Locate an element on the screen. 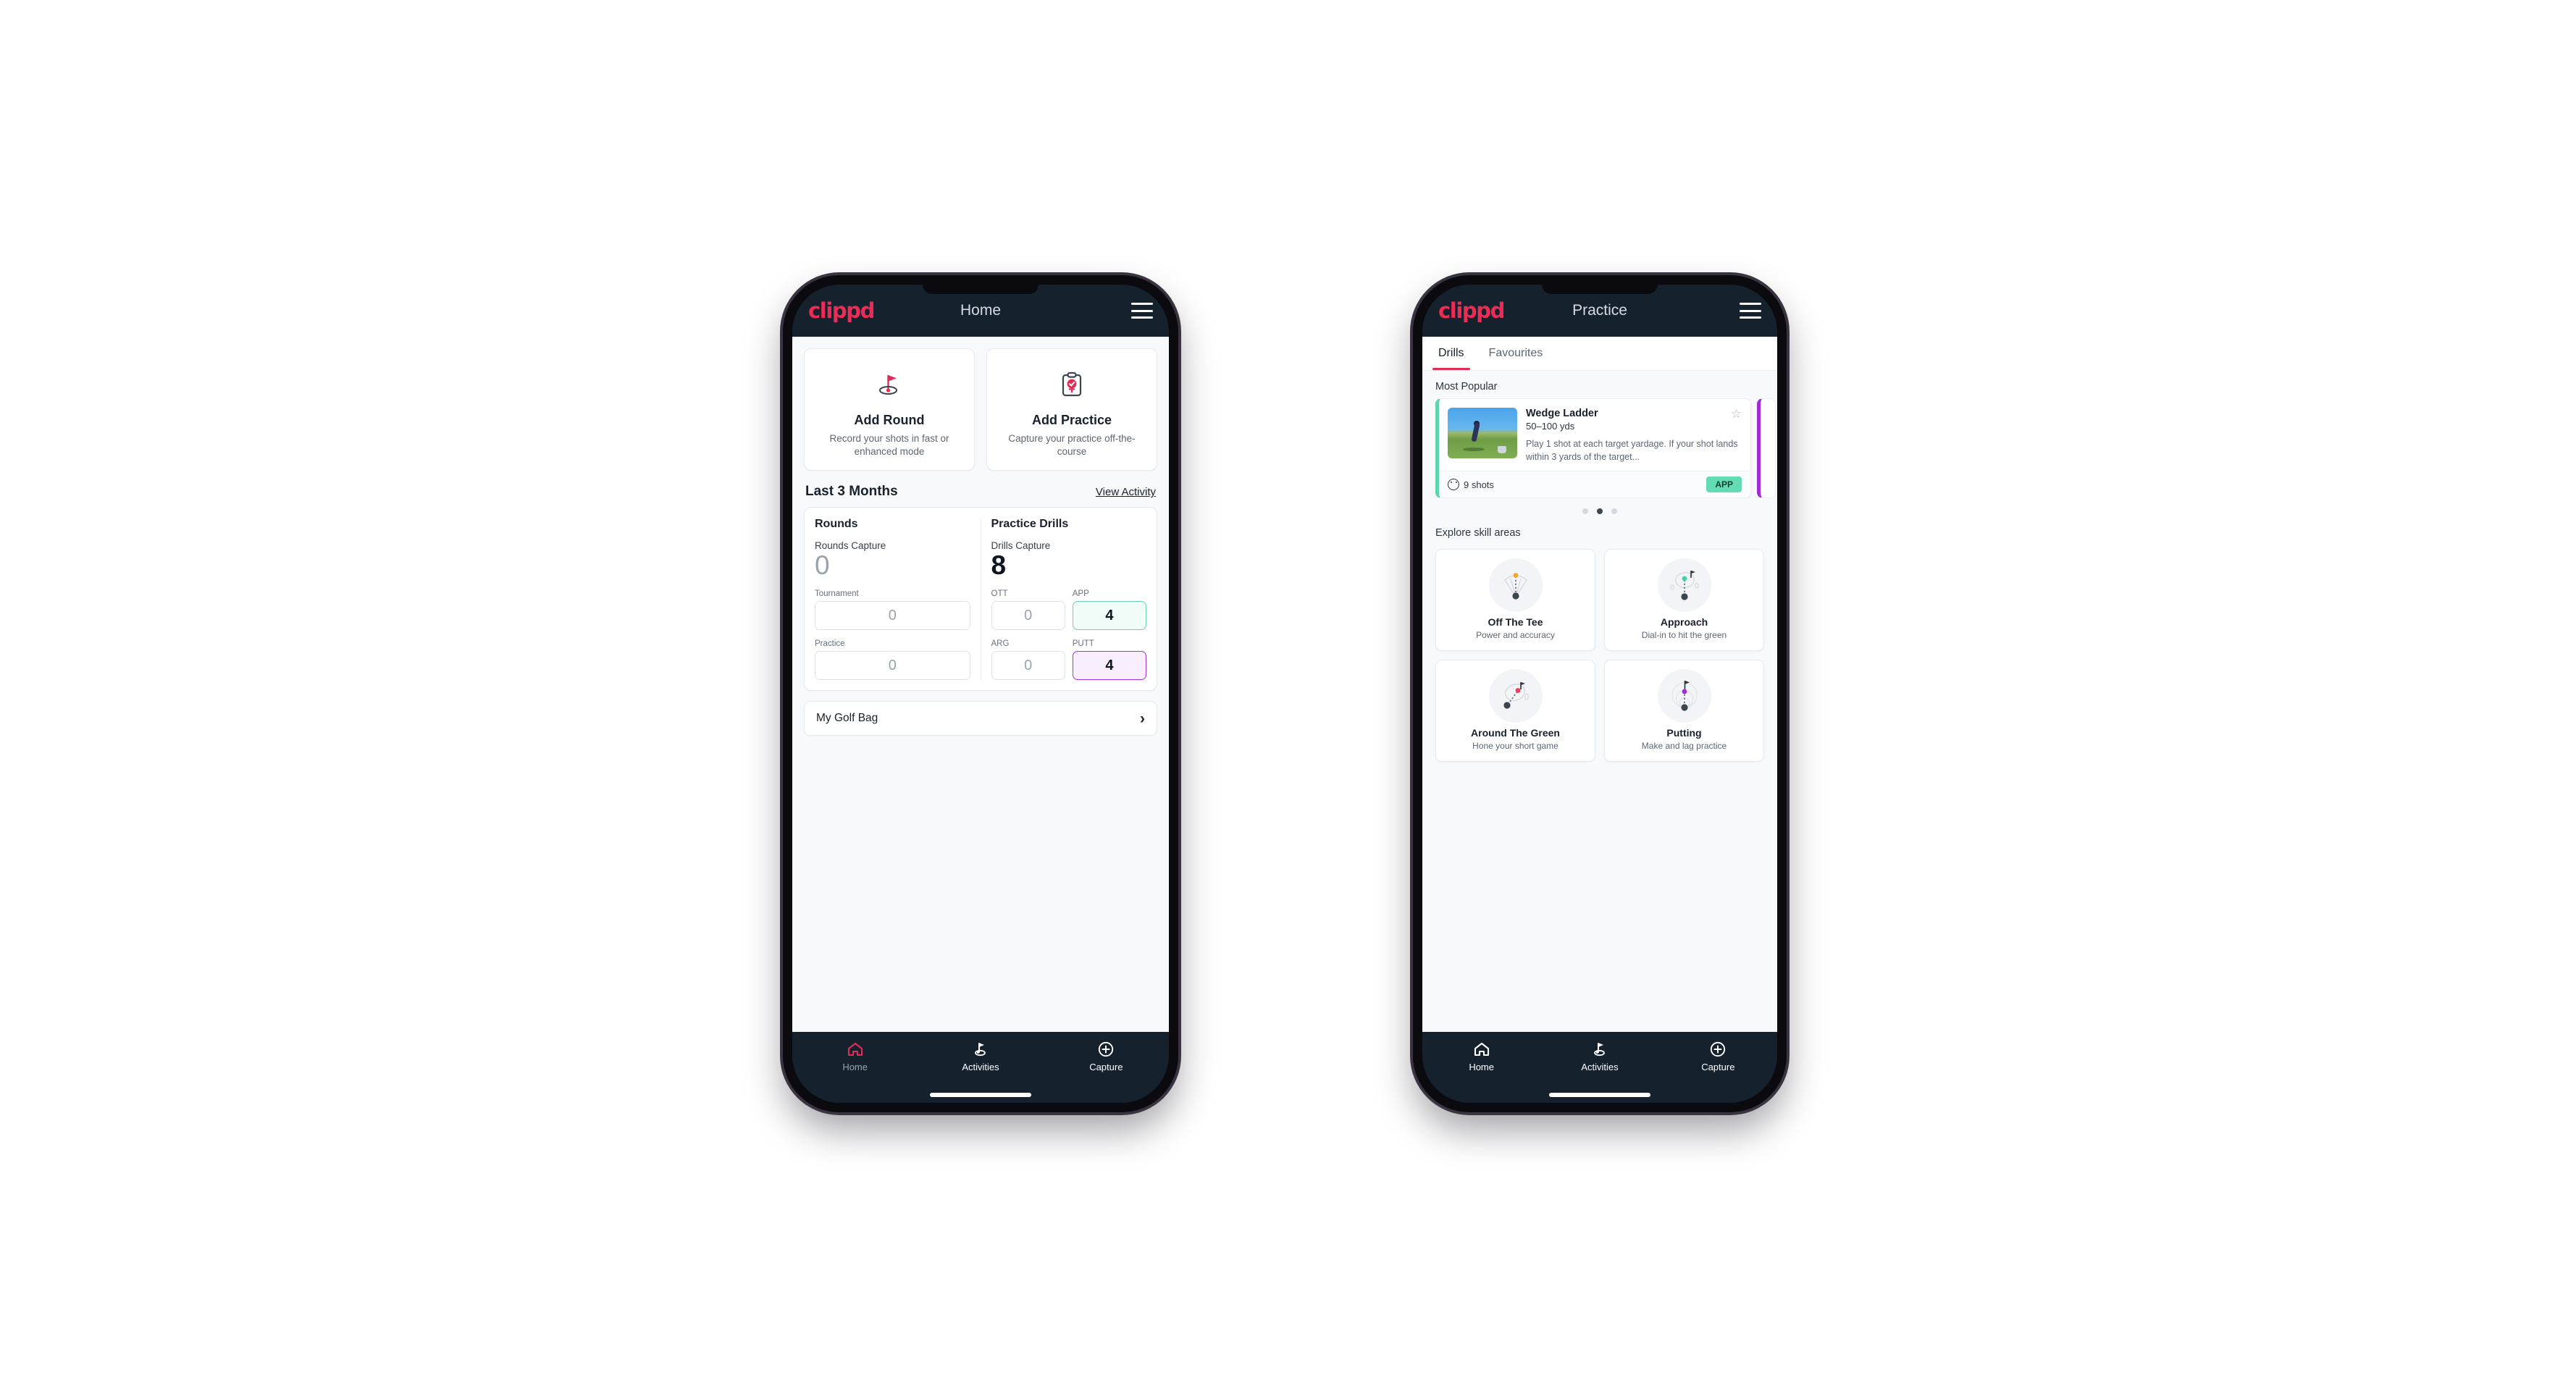 The image size is (2576, 1386). clipboard-check-icon is located at coordinates (1071, 385).